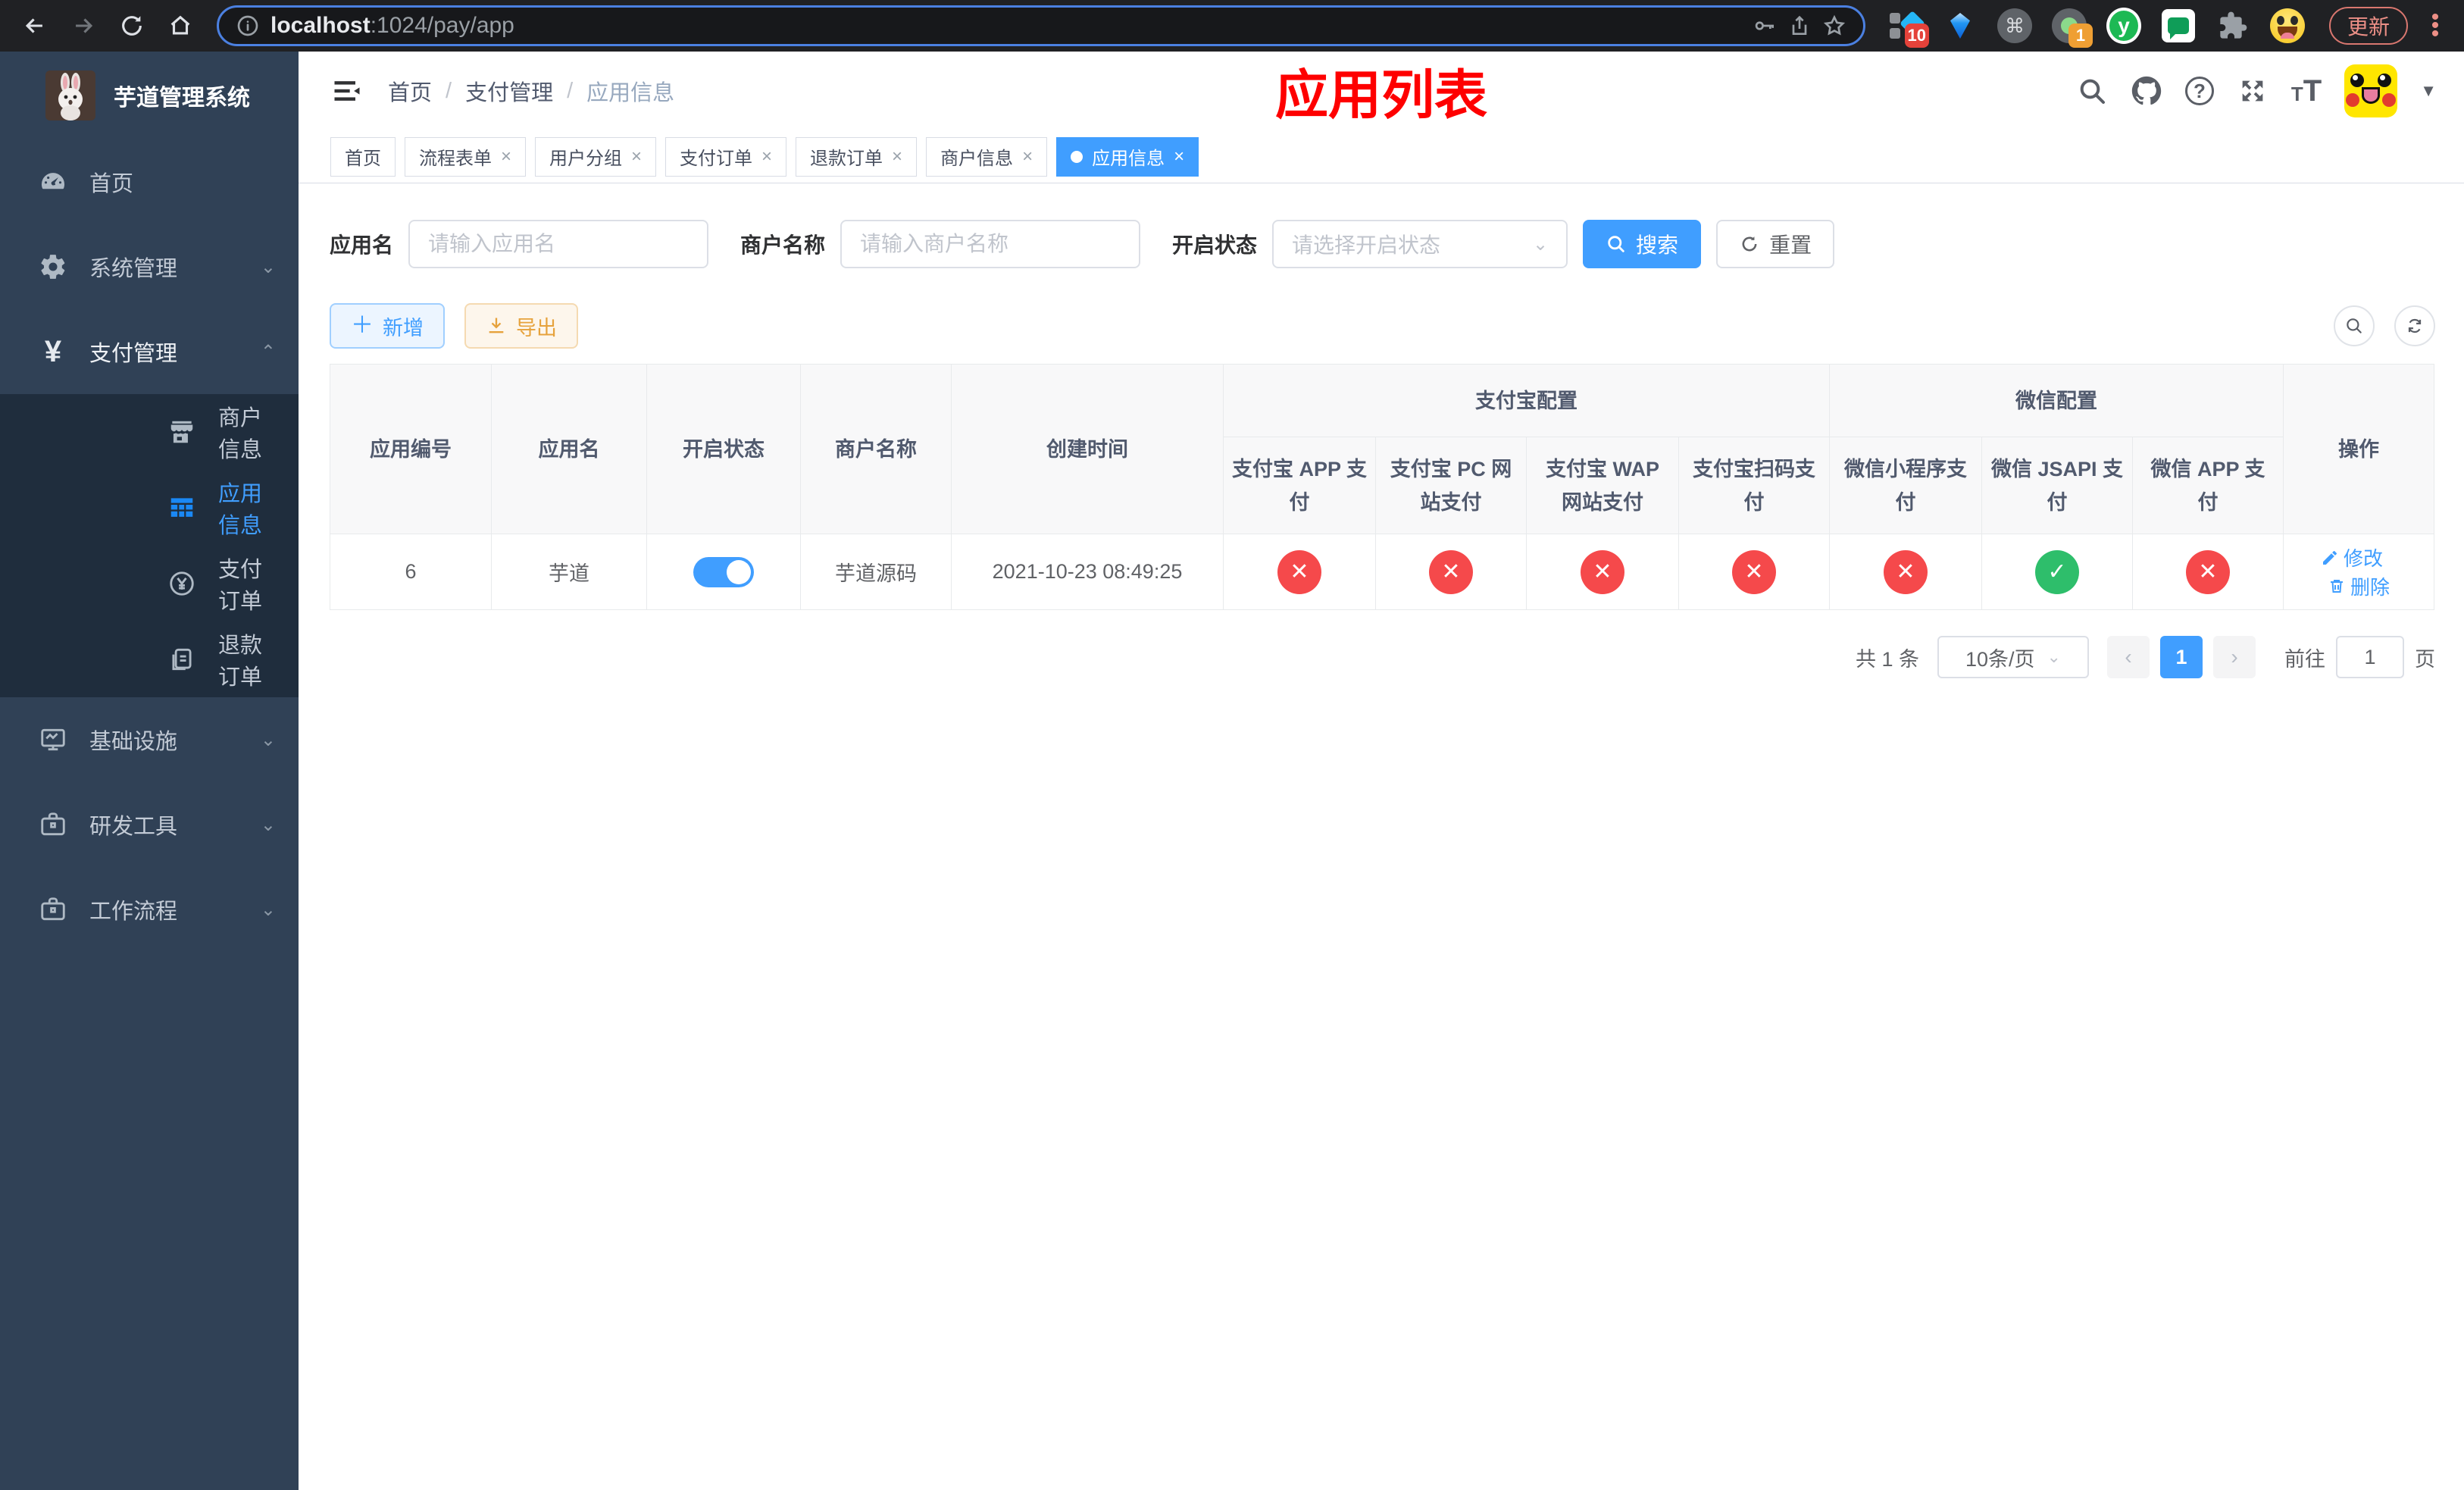  What do you see at coordinates (149, 352) in the screenshot?
I see `sidebar-item-payment: ¥ 支付管理 ⌃` at bounding box center [149, 352].